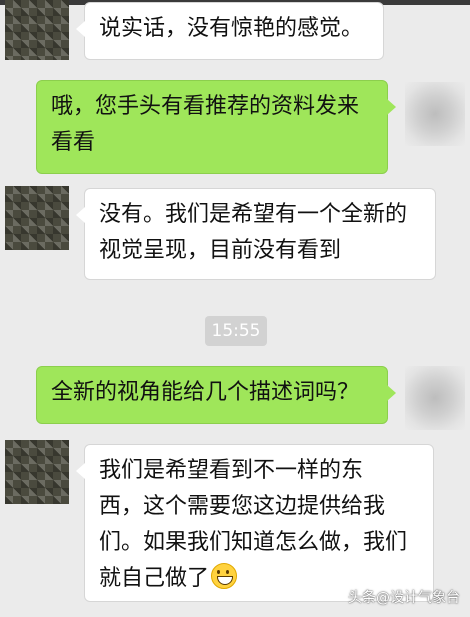 Image resolution: width=470 pixels, height=617 pixels. What do you see at coordinates (253, 542) in the screenshot?
I see `message-text: 们。如果我们知道怎么做，我们` at bounding box center [253, 542].